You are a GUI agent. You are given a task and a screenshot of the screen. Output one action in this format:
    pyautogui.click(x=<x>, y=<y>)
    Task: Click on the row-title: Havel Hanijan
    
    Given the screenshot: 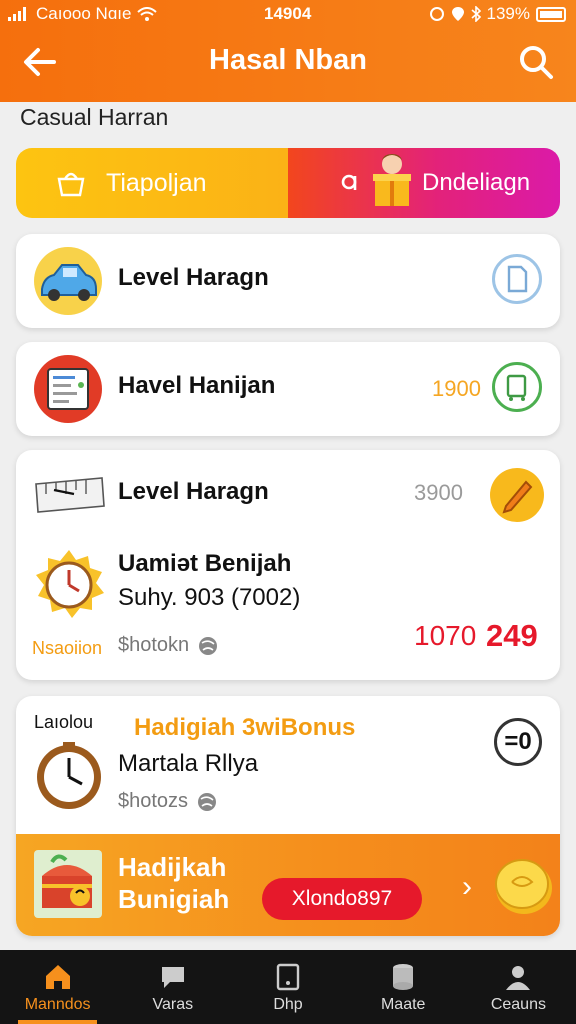 What is the action you would take?
    pyautogui.click(x=197, y=385)
    